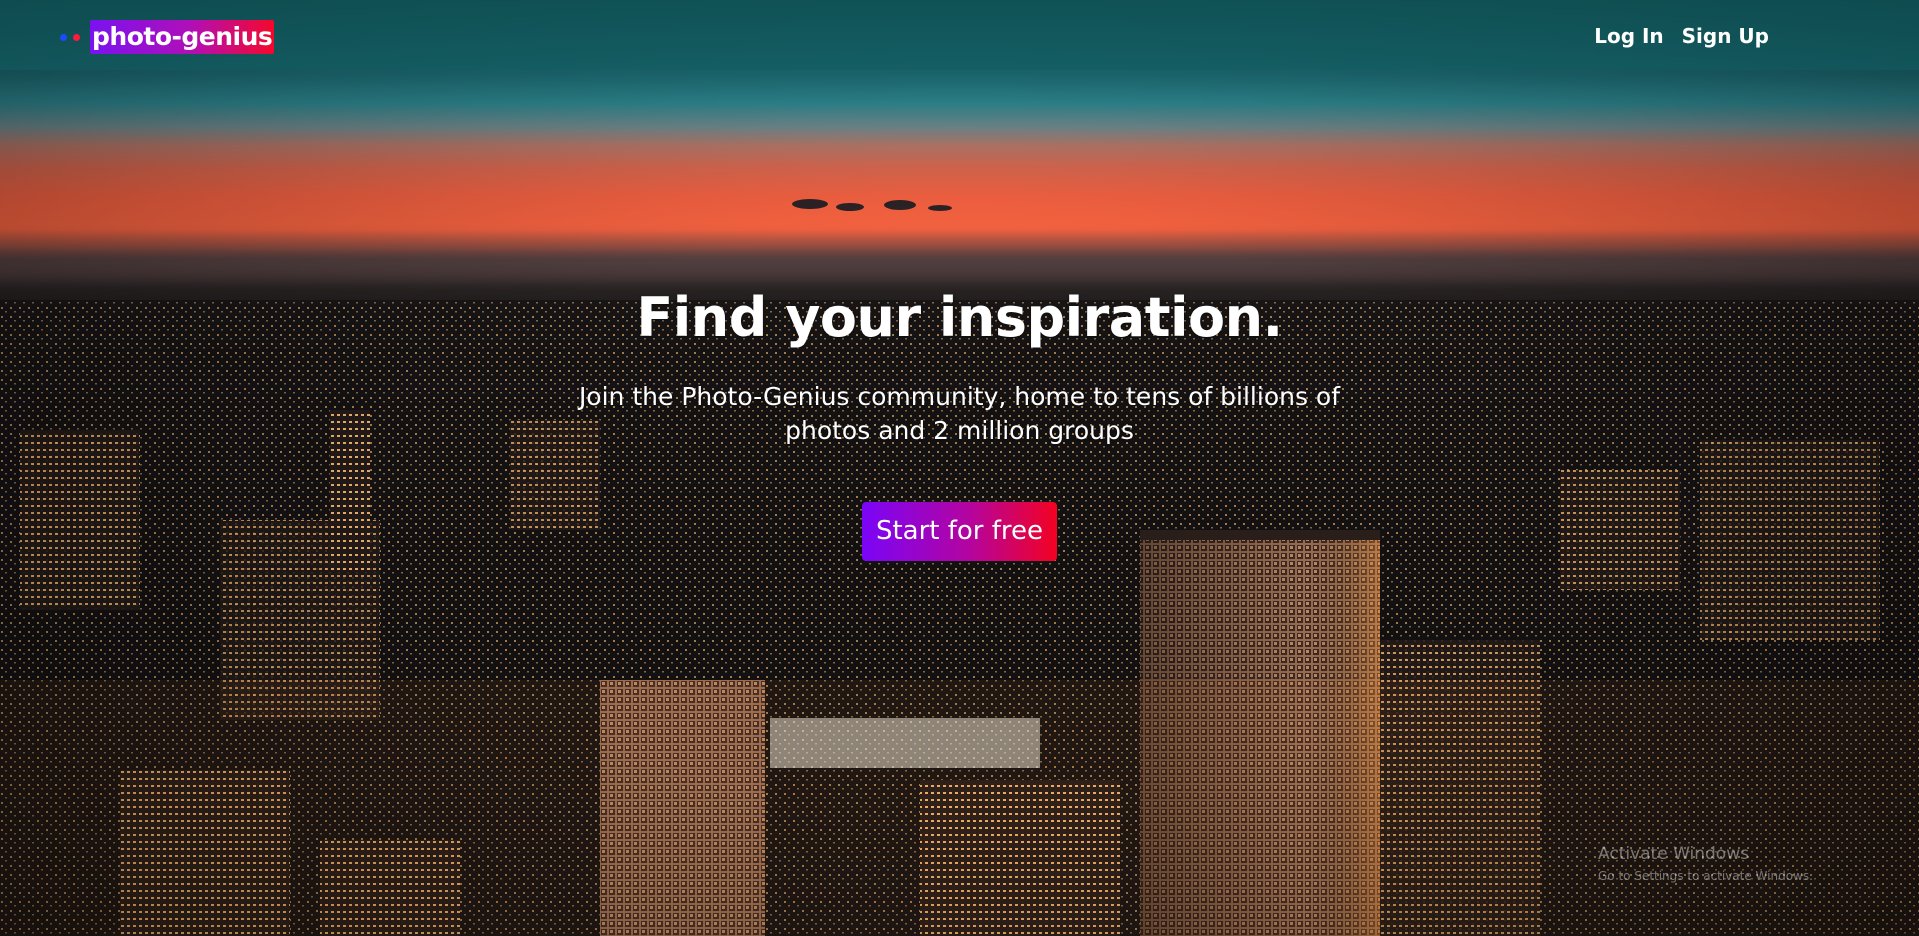 This screenshot has width=1919, height=936. Describe the element at coordinates (959, 35) in the screenshot. I see `top-navbar: photo-genius Log In Sign Up` at that location.